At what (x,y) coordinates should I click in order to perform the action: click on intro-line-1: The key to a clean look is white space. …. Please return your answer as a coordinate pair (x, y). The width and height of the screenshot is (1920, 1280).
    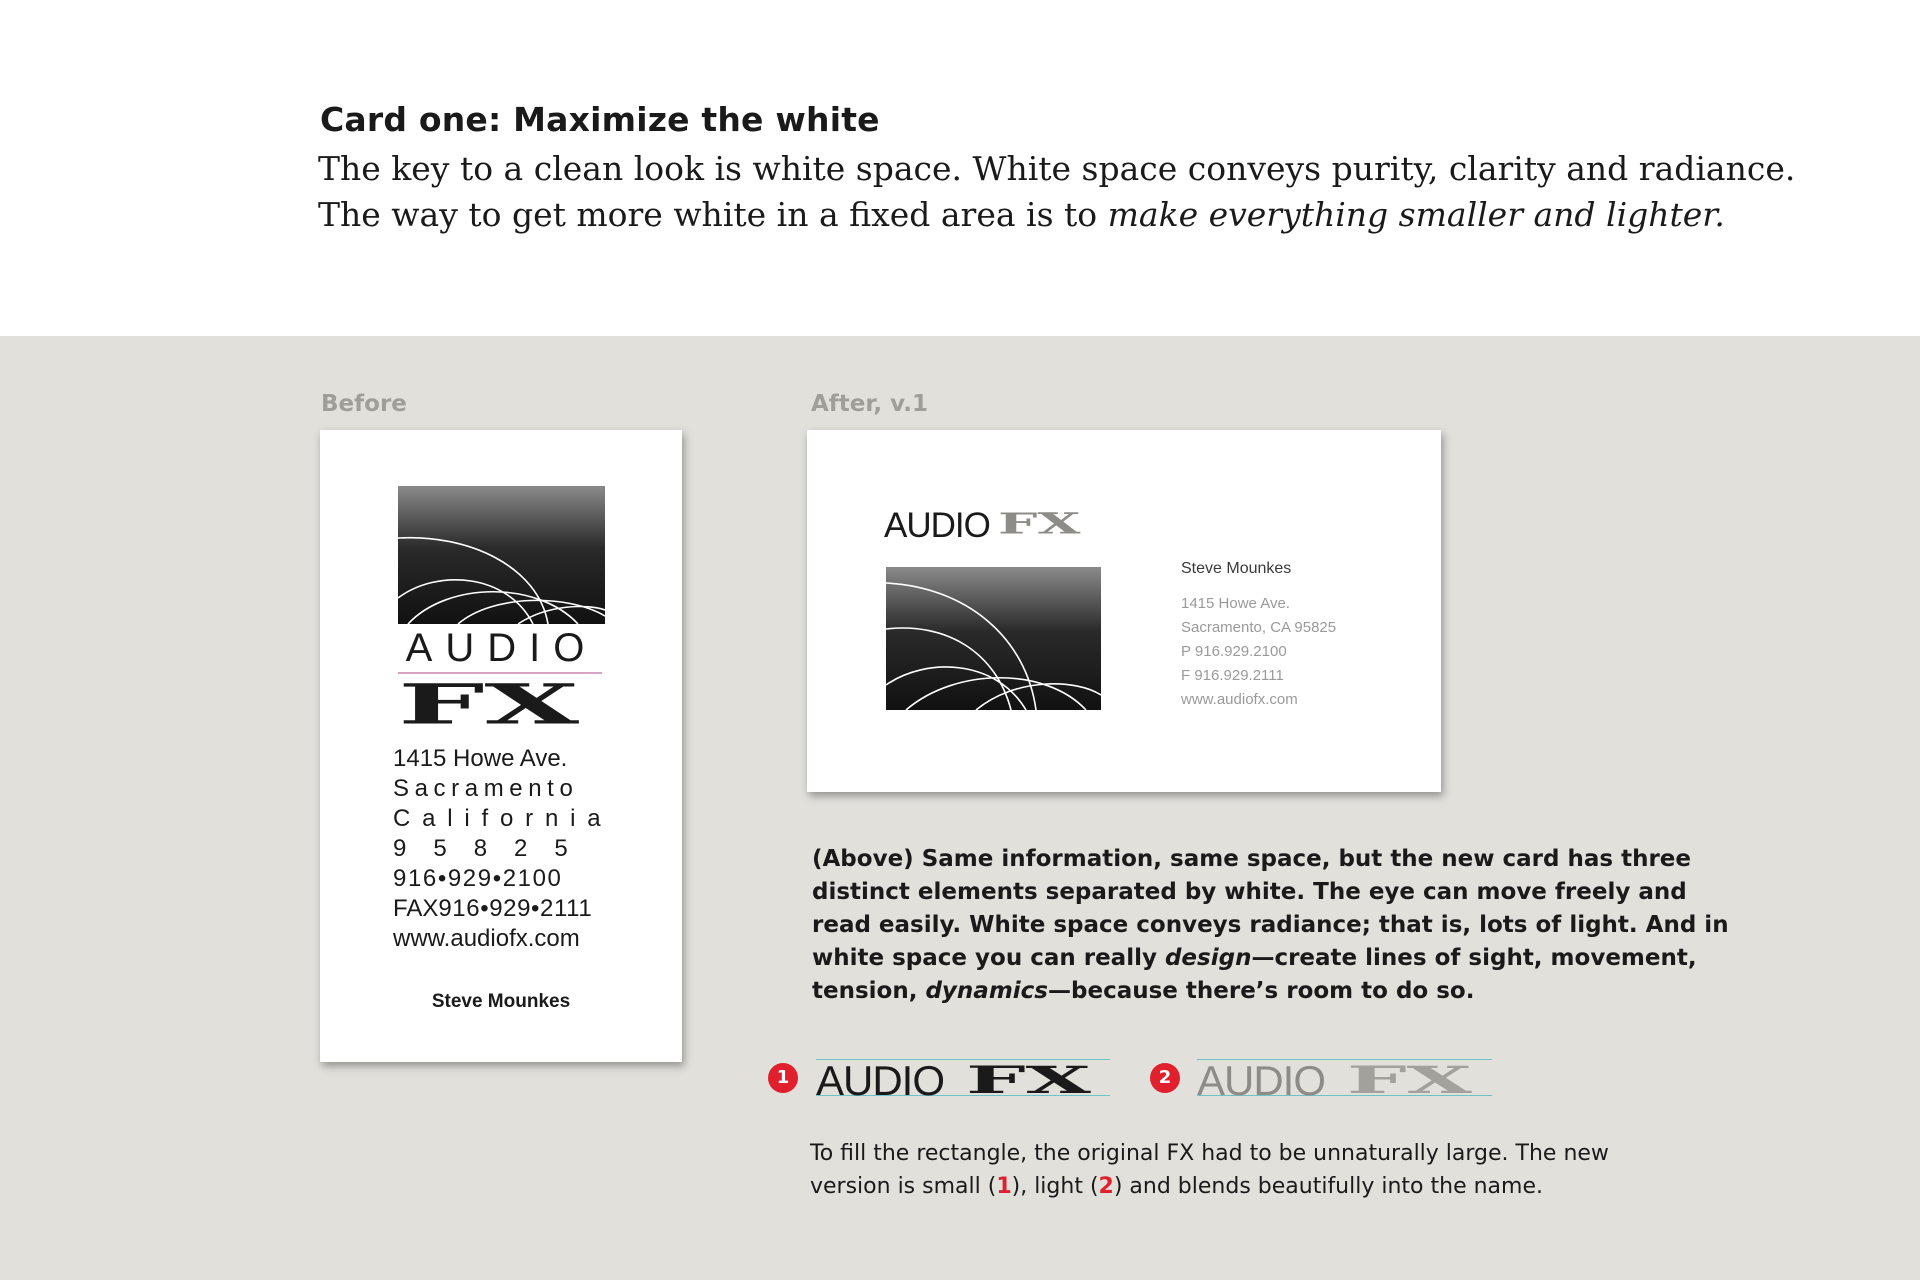
    Looking at the image, I should click on (1057, 168).